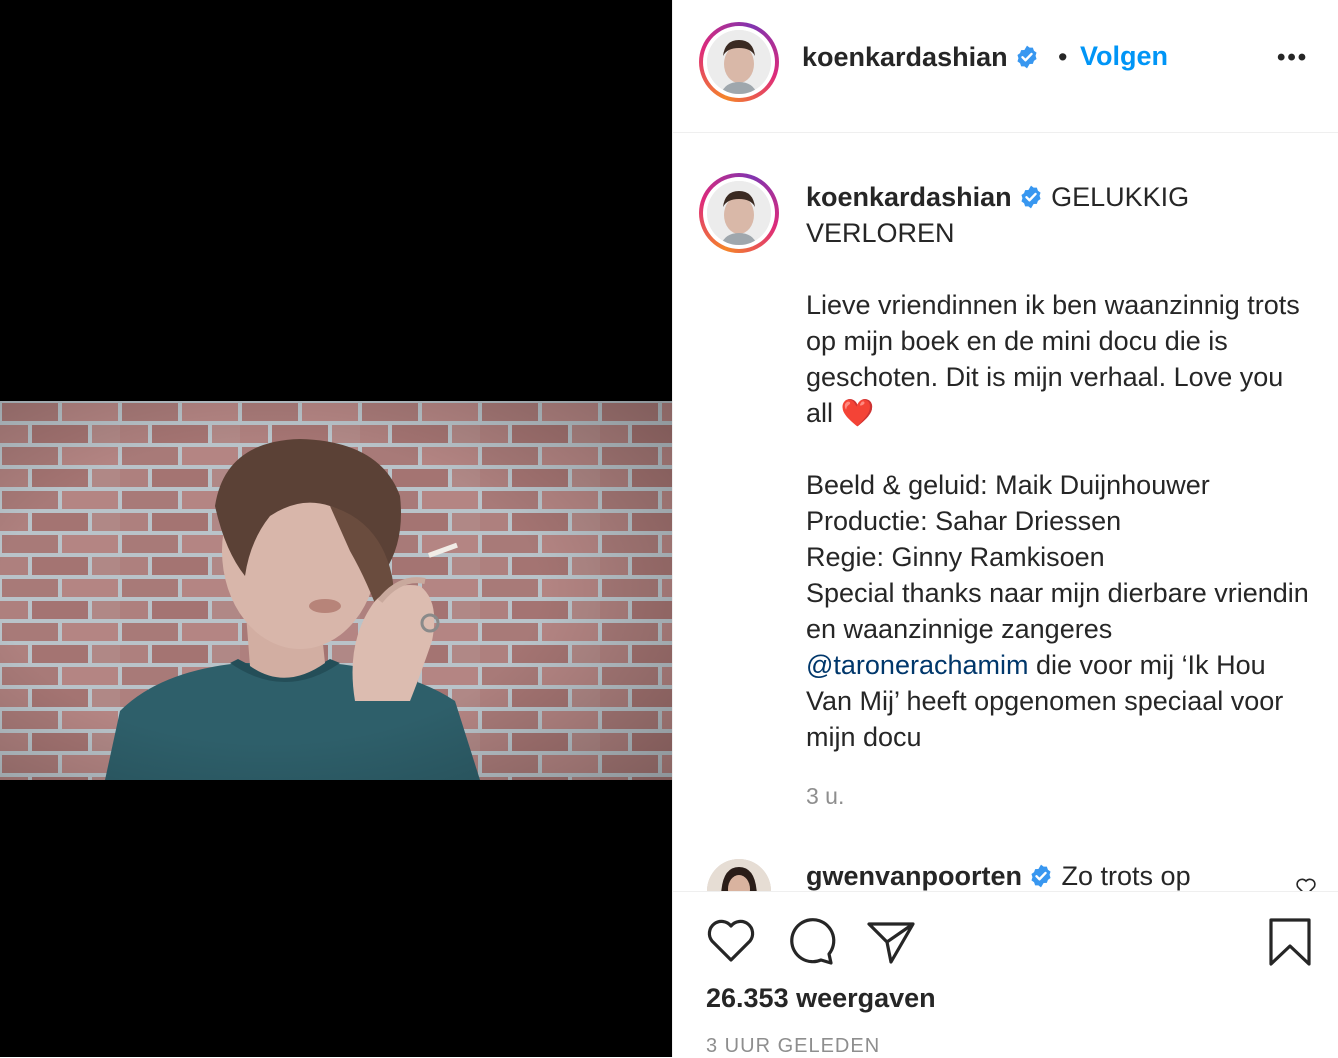 This screenshot has width=1338, height=1058. What do you see at coordinates (793, 1046) in the screenshot?
I see `posted-time: 3 UUR GELEDEN` at bounding box center [793, 1046].